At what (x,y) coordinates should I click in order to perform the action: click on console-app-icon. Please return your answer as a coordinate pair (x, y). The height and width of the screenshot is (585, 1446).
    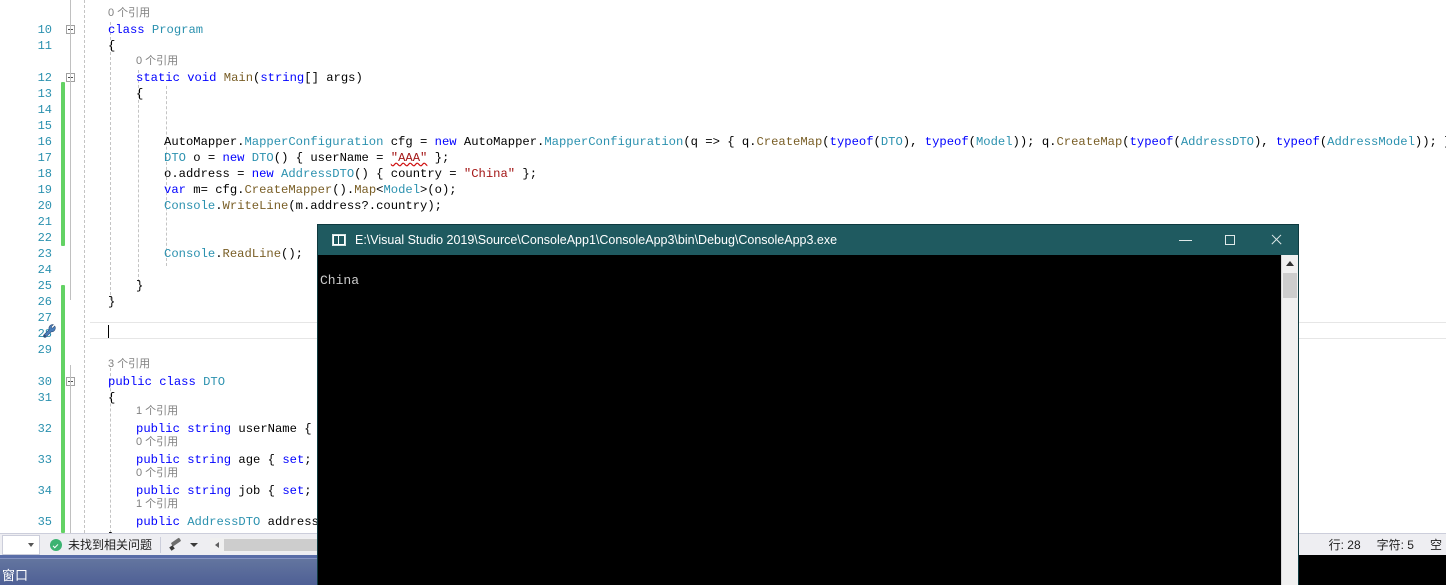
    Looking at the image, I should click on (339, 240).